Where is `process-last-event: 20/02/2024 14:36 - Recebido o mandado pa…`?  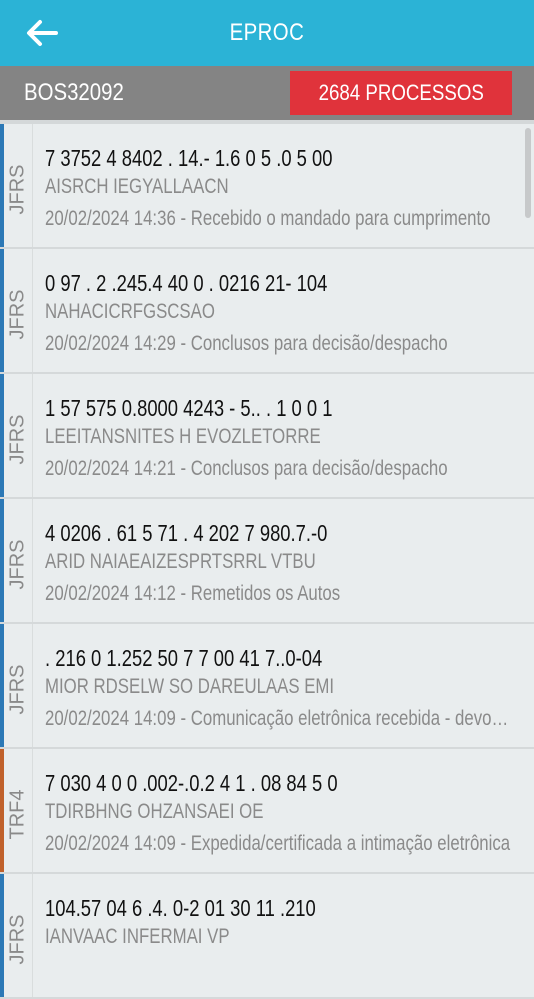
process-last-event: 20/02/2024 14:36 - Recebido o mandado pa… is located at coordinates (278, 219).